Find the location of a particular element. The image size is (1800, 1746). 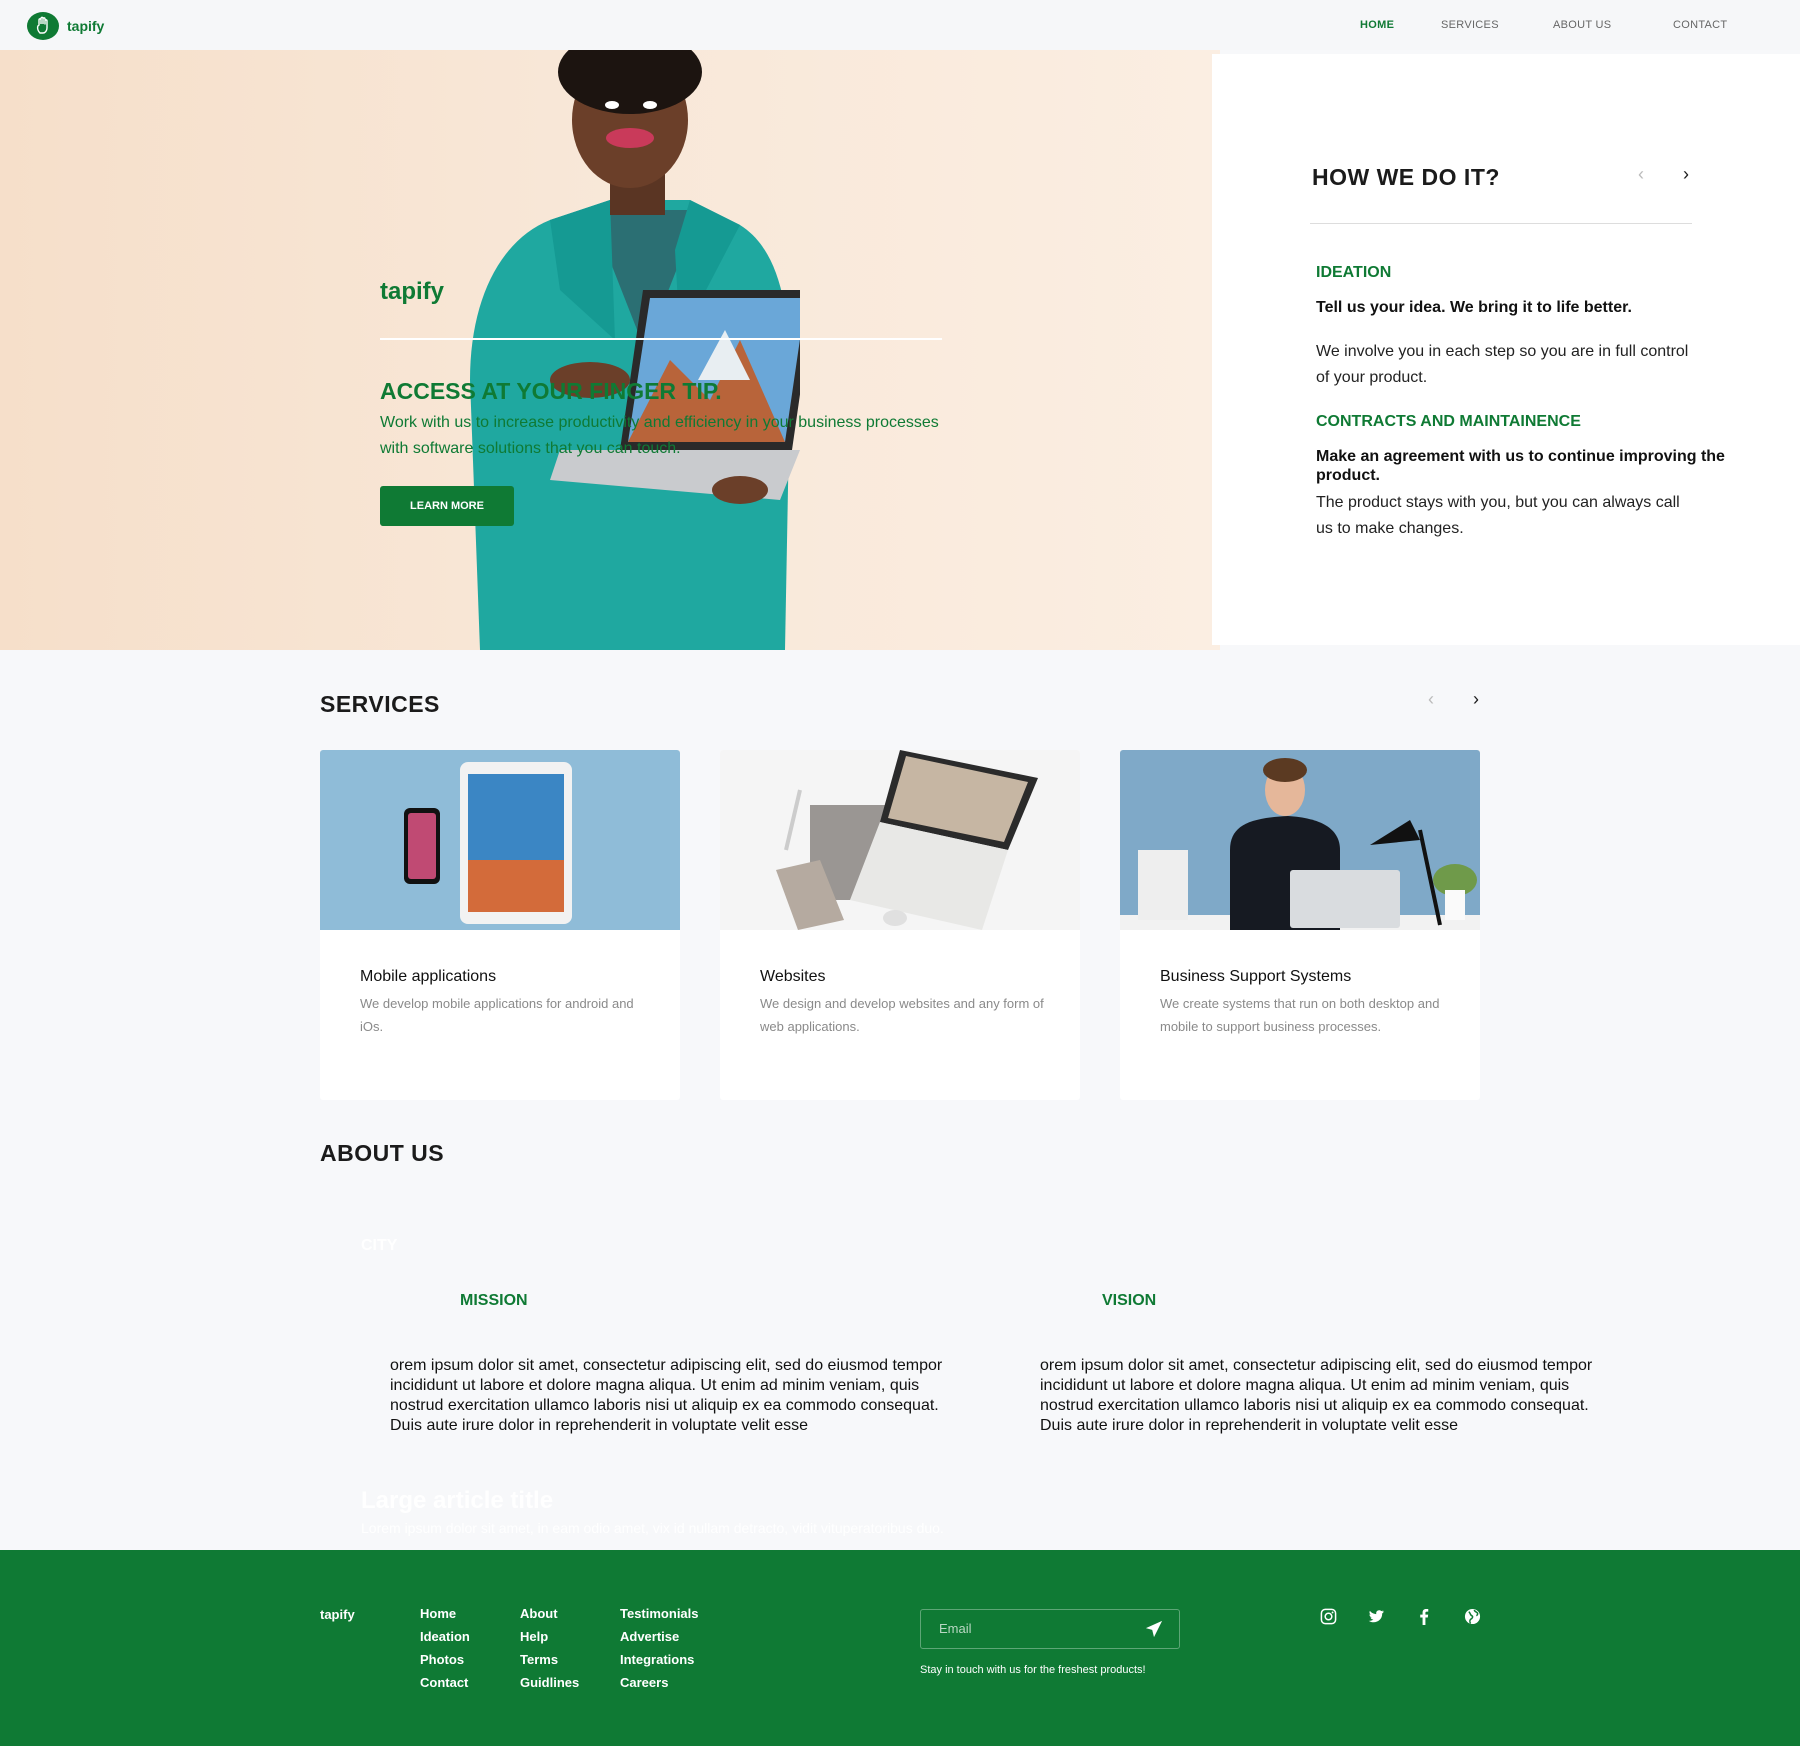

email-input is located at coordinates (1039, 1628).